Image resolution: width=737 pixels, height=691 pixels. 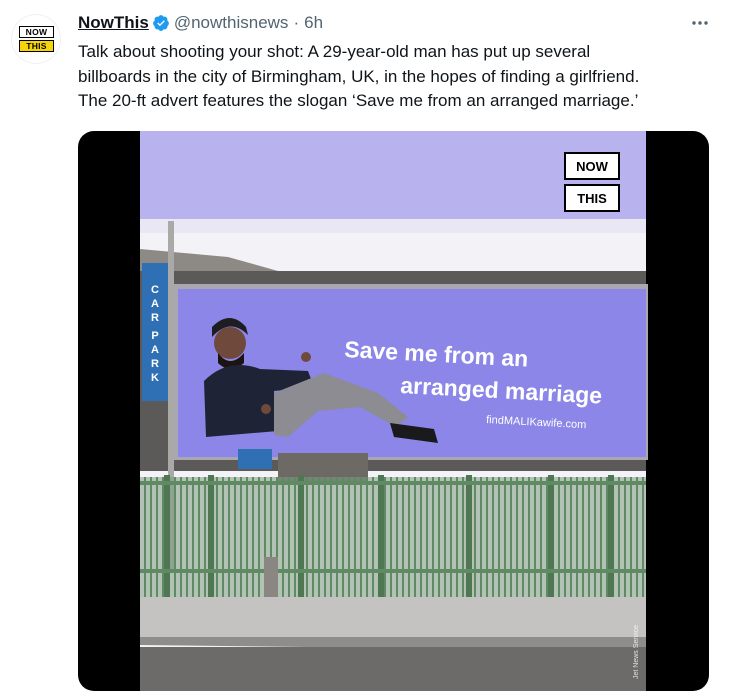 I want to click on watermark-this: THIS, so click(x=592, y=198).